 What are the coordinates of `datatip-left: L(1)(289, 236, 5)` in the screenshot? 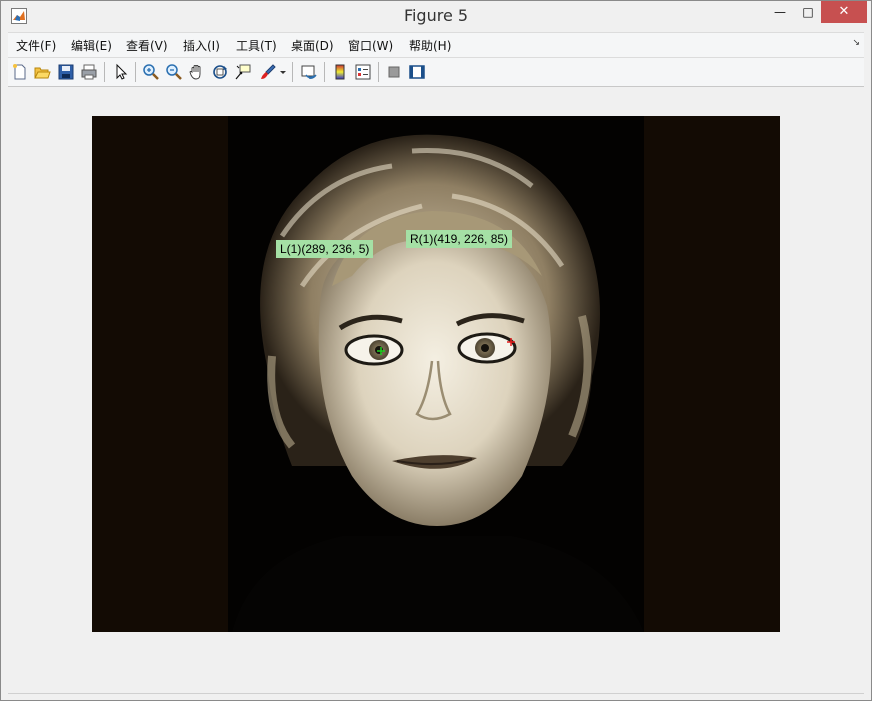 It's located at (325, 249).